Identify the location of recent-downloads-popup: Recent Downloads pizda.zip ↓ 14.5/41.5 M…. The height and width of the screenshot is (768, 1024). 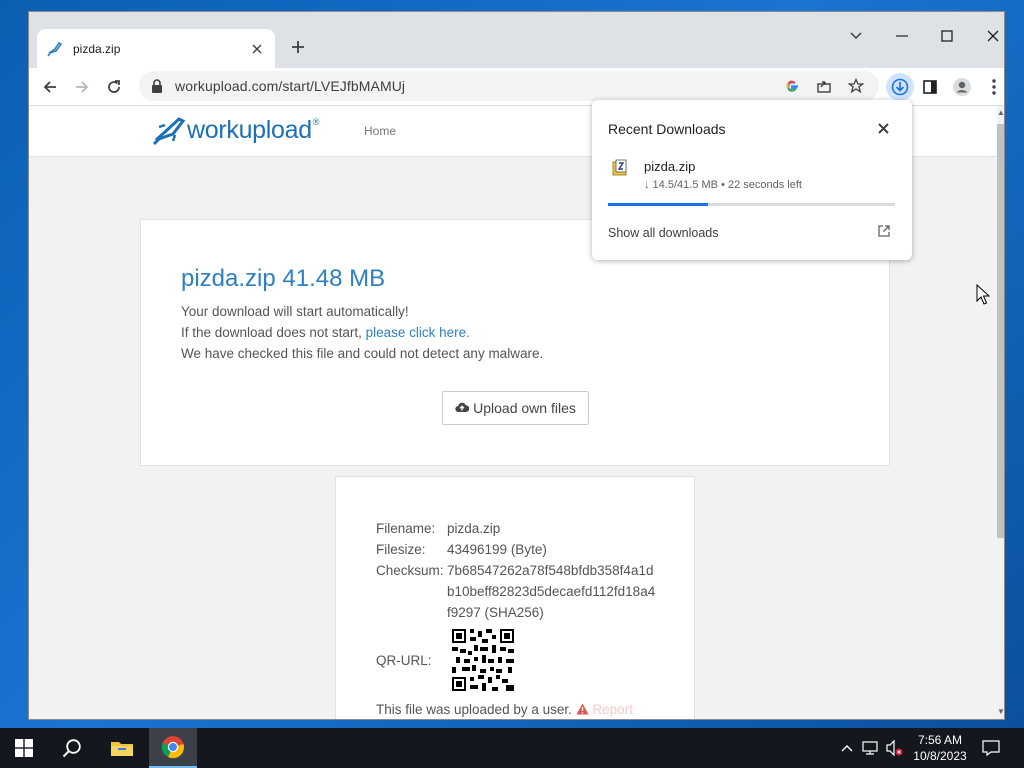
(752, 180).